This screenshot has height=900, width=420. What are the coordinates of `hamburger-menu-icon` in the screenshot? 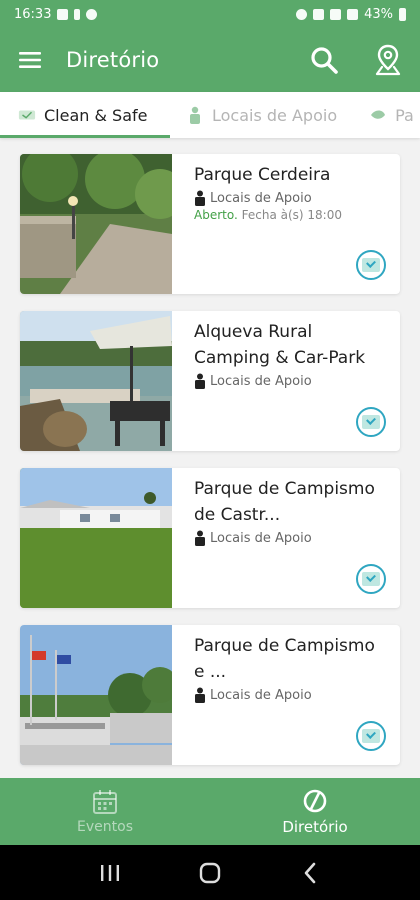 It's located at (30, 60).